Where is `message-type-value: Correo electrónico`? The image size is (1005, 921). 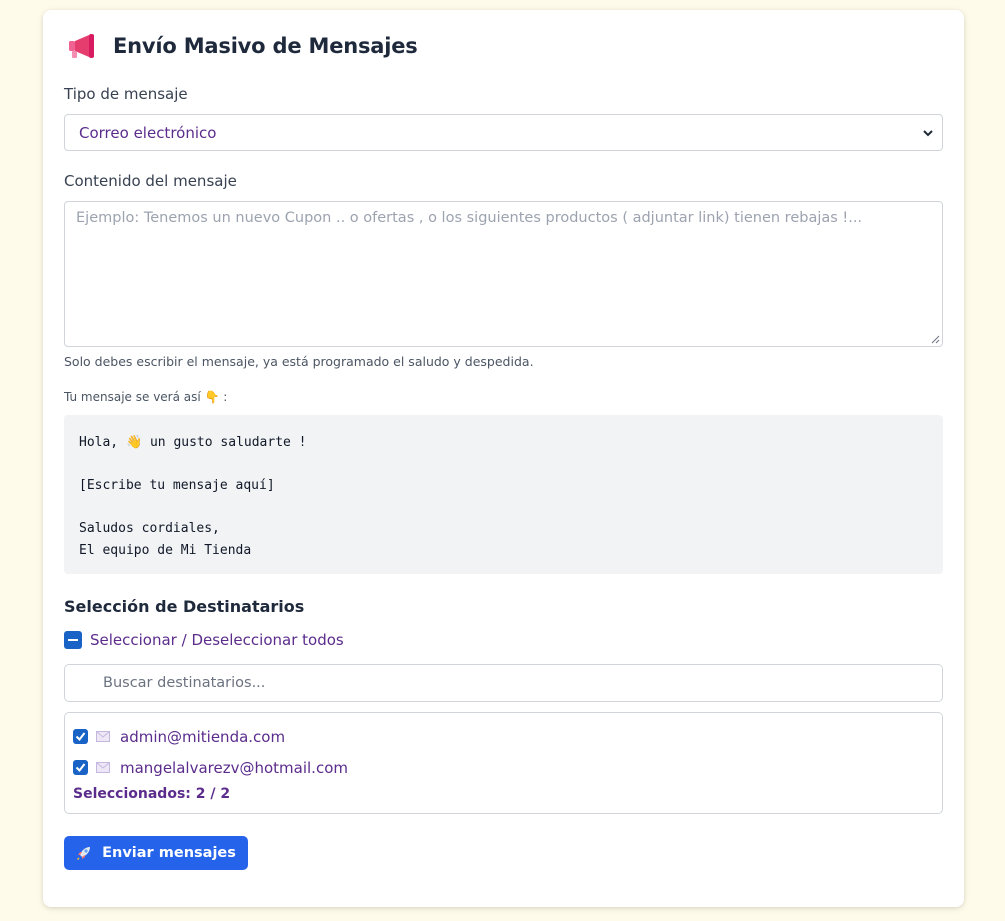 message-type-value: Correo electrónico is located at coordinates (148, 132).